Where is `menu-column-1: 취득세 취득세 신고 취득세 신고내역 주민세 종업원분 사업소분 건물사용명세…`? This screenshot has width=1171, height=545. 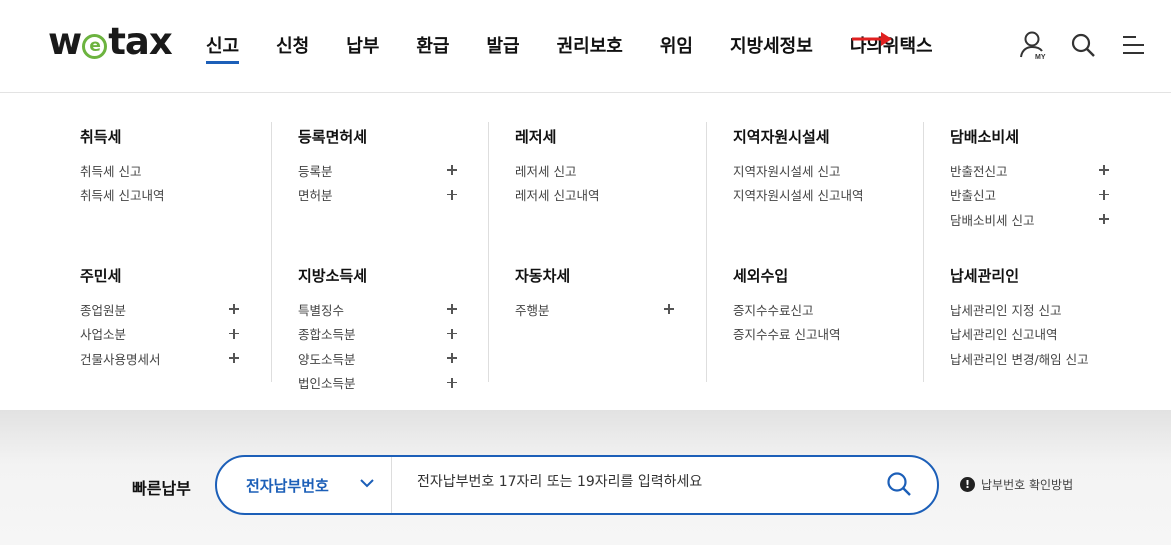 menu-column-1: 취득세 취득세 신고 취득세 신고내역 주민세 종업원분 사업소분 건물사용명세… is located at coordinates (162, 252).